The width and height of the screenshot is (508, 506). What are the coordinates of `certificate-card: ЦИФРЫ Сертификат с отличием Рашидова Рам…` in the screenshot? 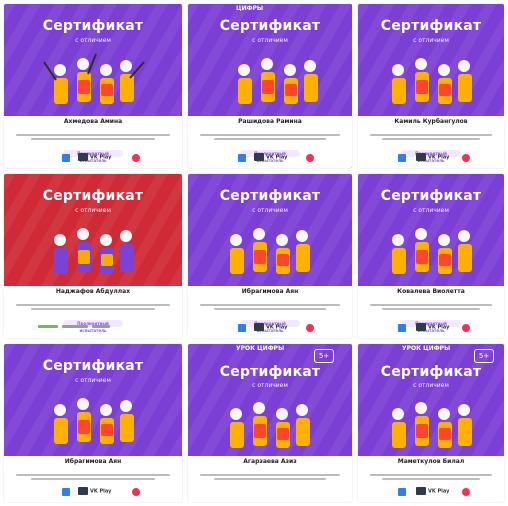 It's located at (270, 86).